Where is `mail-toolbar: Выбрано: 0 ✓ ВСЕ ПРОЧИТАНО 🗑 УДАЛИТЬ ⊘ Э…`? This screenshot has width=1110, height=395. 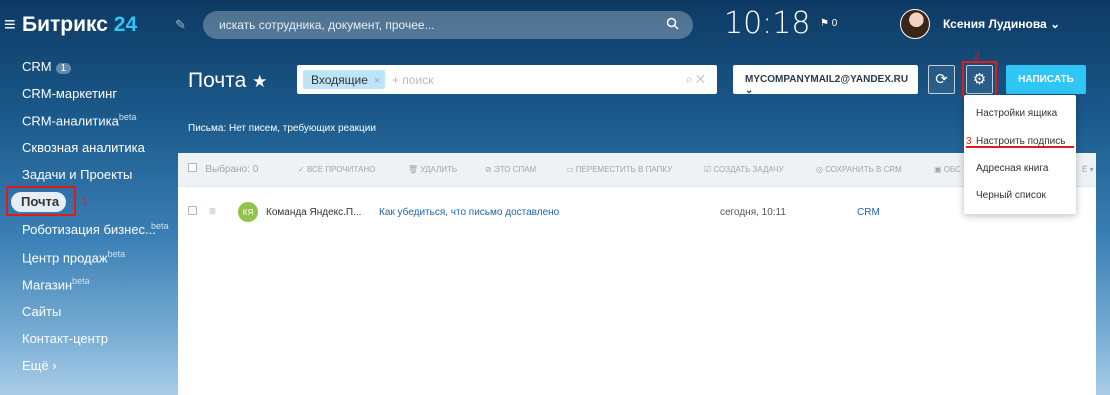 mail-toolbar: Выбрано: 0 ✓ ВСЕ ПРОЧИТАНО 🗑 УДАЛИТЬ ⊘ Э… is located at coordinates (637, 170).